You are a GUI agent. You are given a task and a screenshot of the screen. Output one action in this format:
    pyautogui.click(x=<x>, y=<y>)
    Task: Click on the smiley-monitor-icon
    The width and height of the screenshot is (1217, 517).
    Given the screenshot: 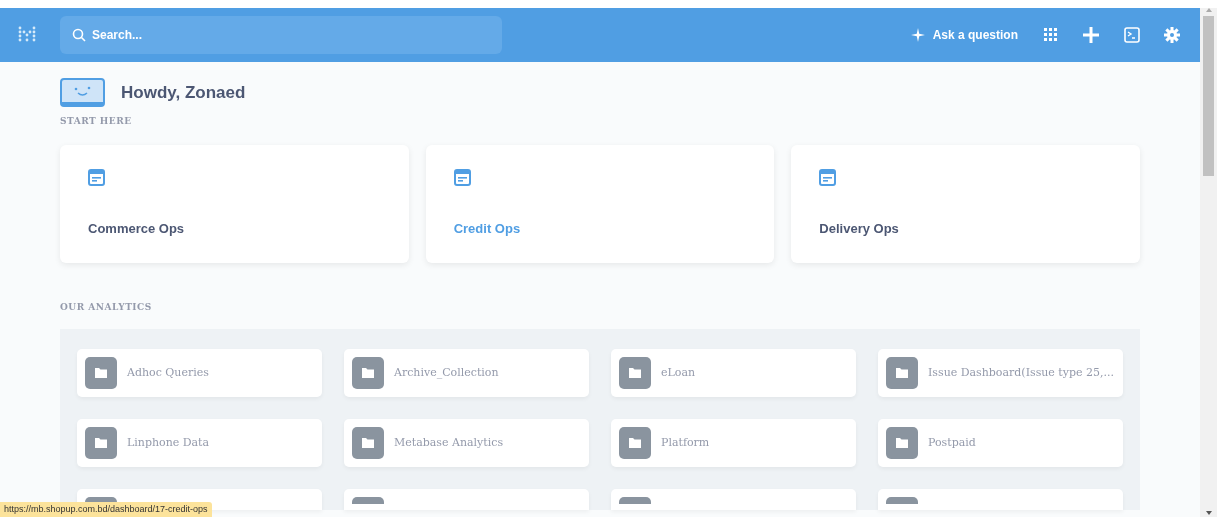 What is the action you would take?
    pyautogui.click(x=82, y=92)
    